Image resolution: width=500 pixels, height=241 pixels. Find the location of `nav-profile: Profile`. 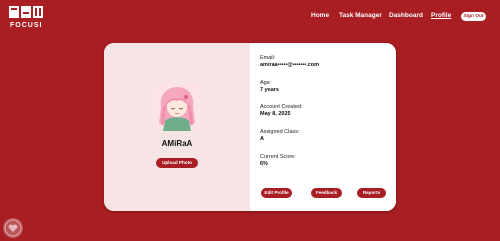

nav-profile: Profile is located at coordinates (441, 15).